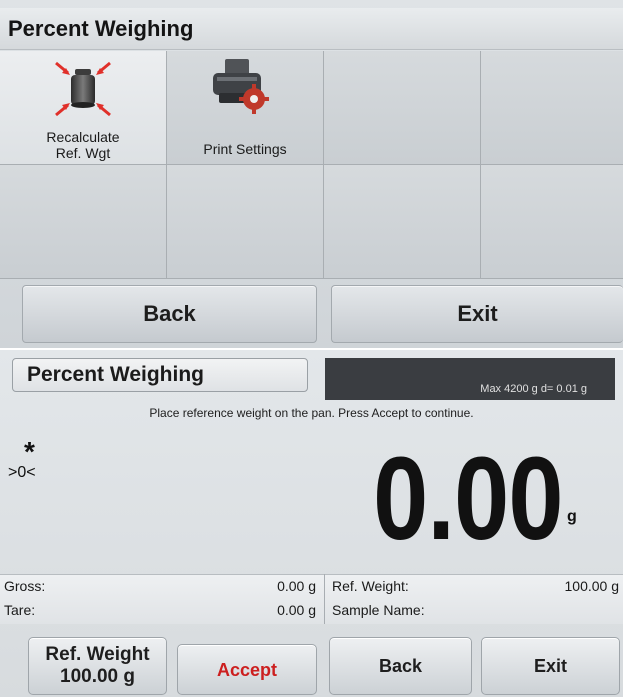 This screenshot has height=697, width=623. I want to click on menu-item-print-settings: Print Settings, so click(245, 108).